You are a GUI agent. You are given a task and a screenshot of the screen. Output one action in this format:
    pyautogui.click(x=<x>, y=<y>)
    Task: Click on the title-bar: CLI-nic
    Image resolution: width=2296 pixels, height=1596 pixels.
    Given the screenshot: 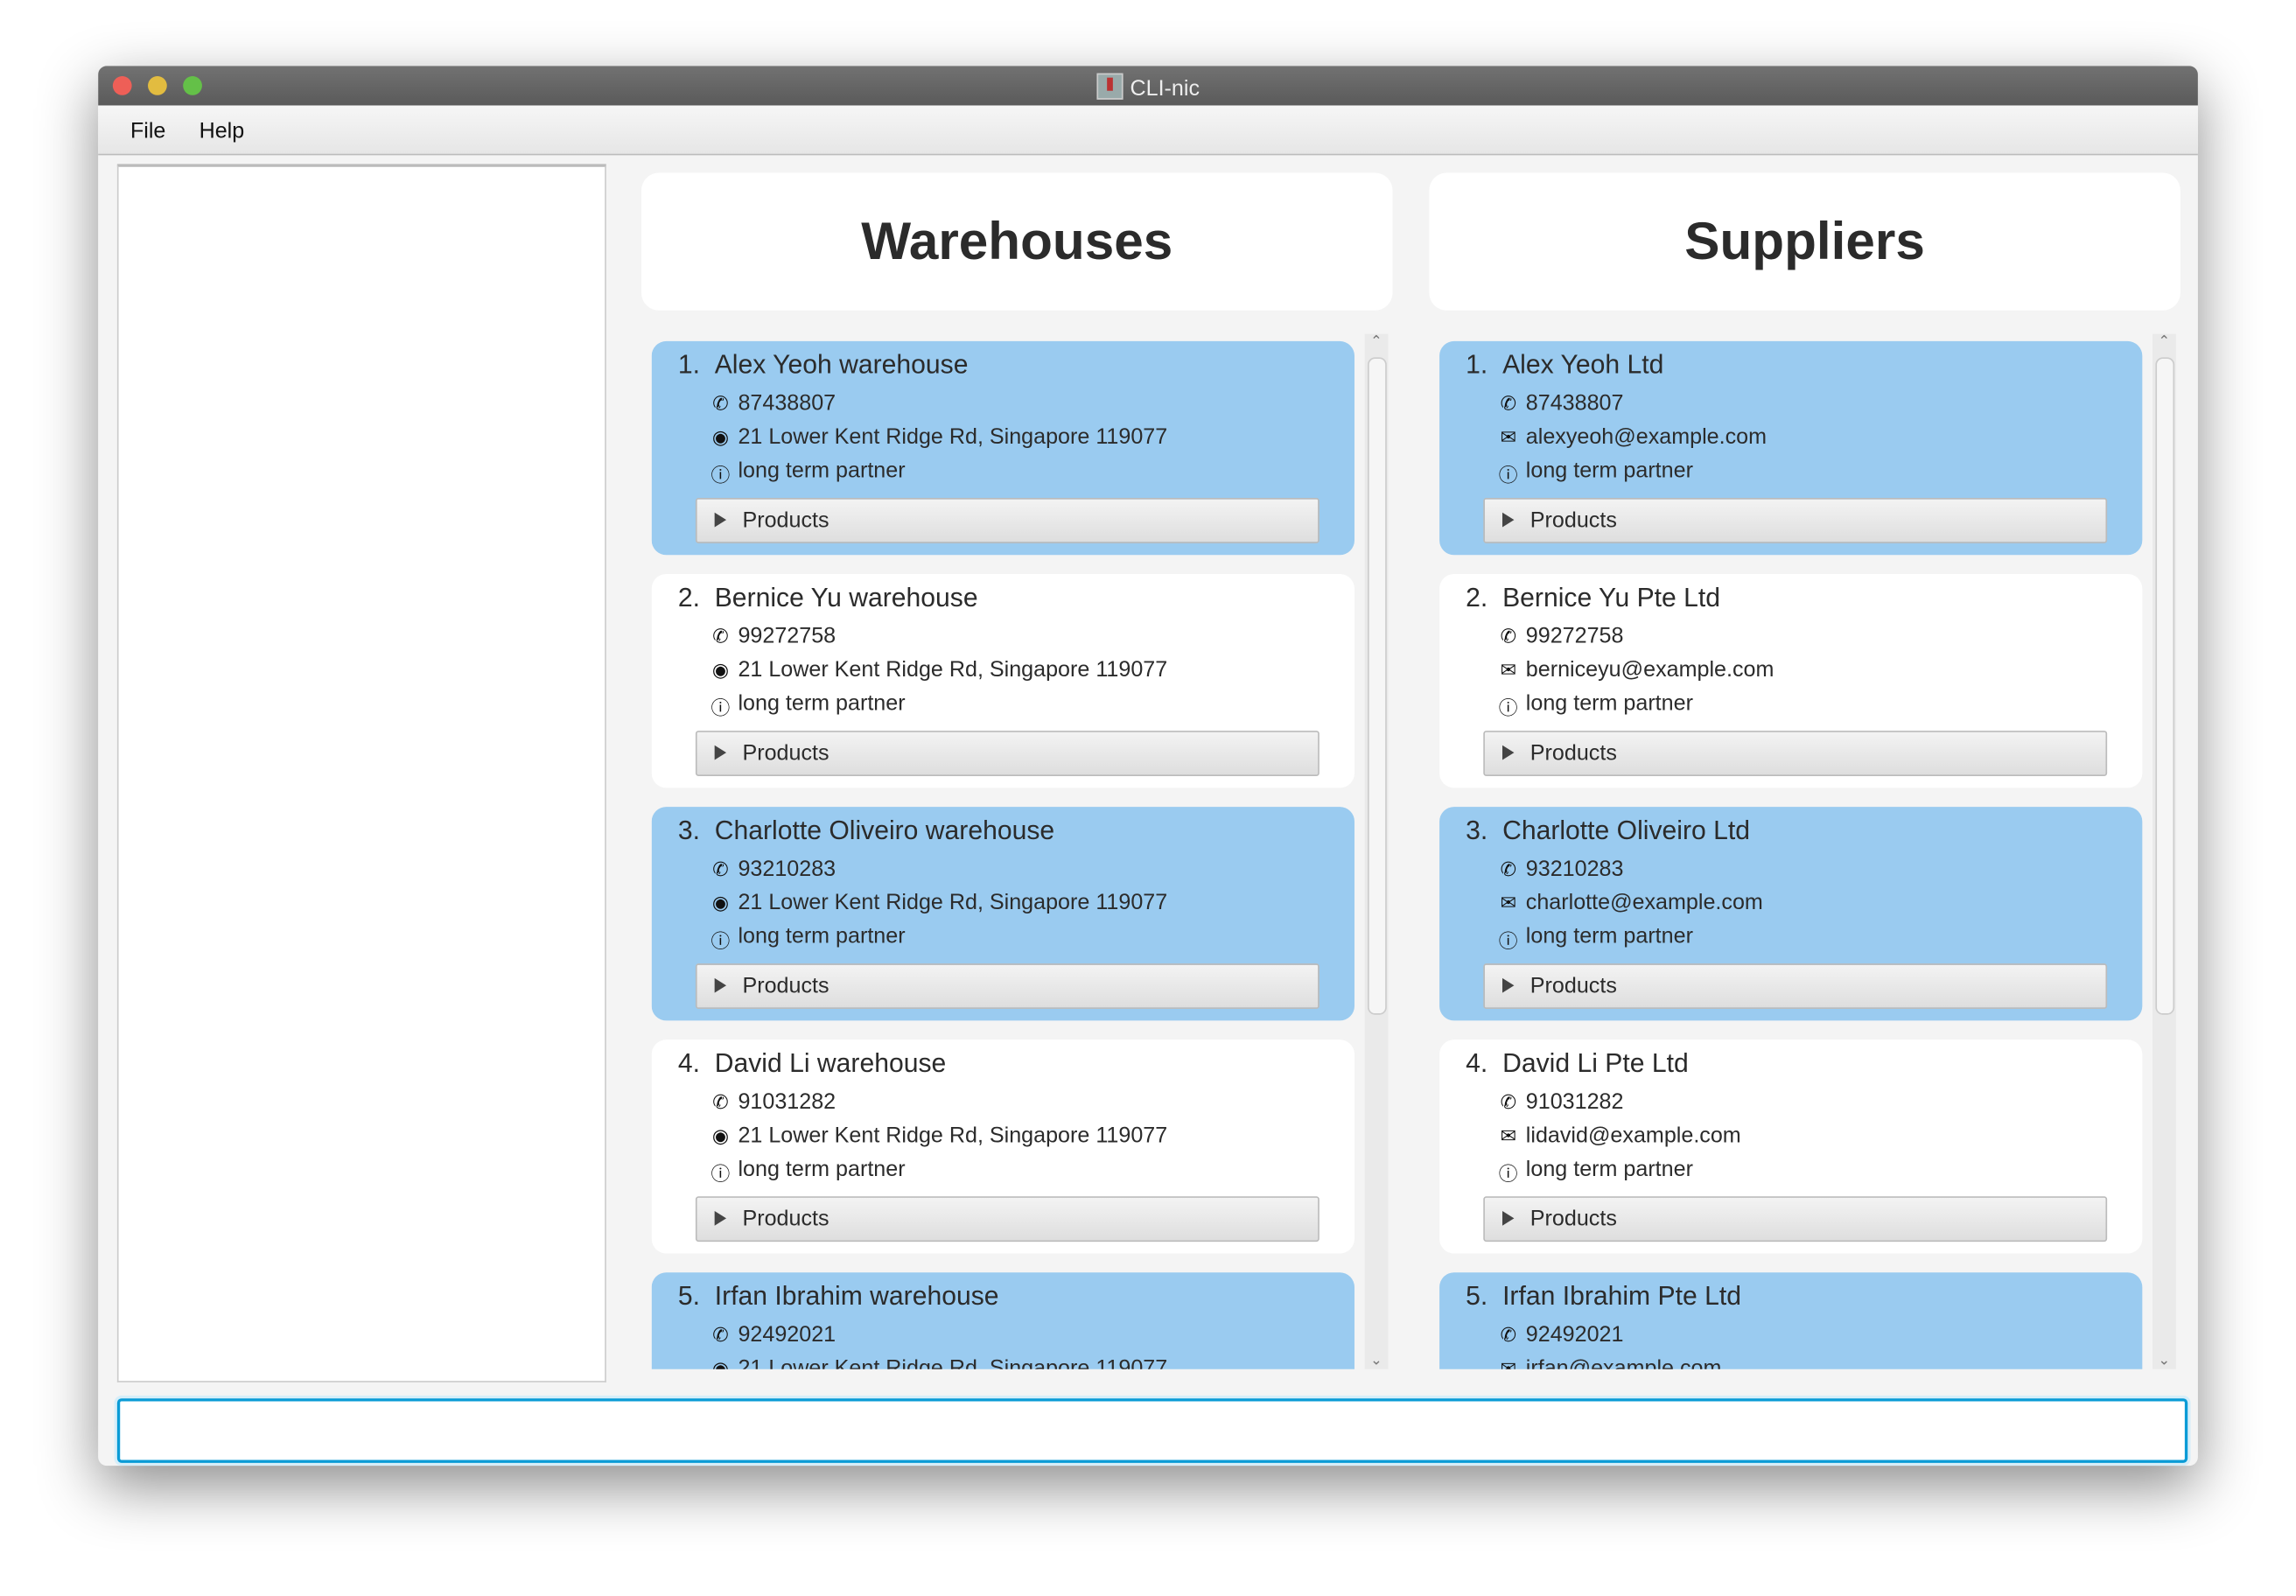 What is the action you would take?
    pyautogui.click(x=1148, y=86)
    